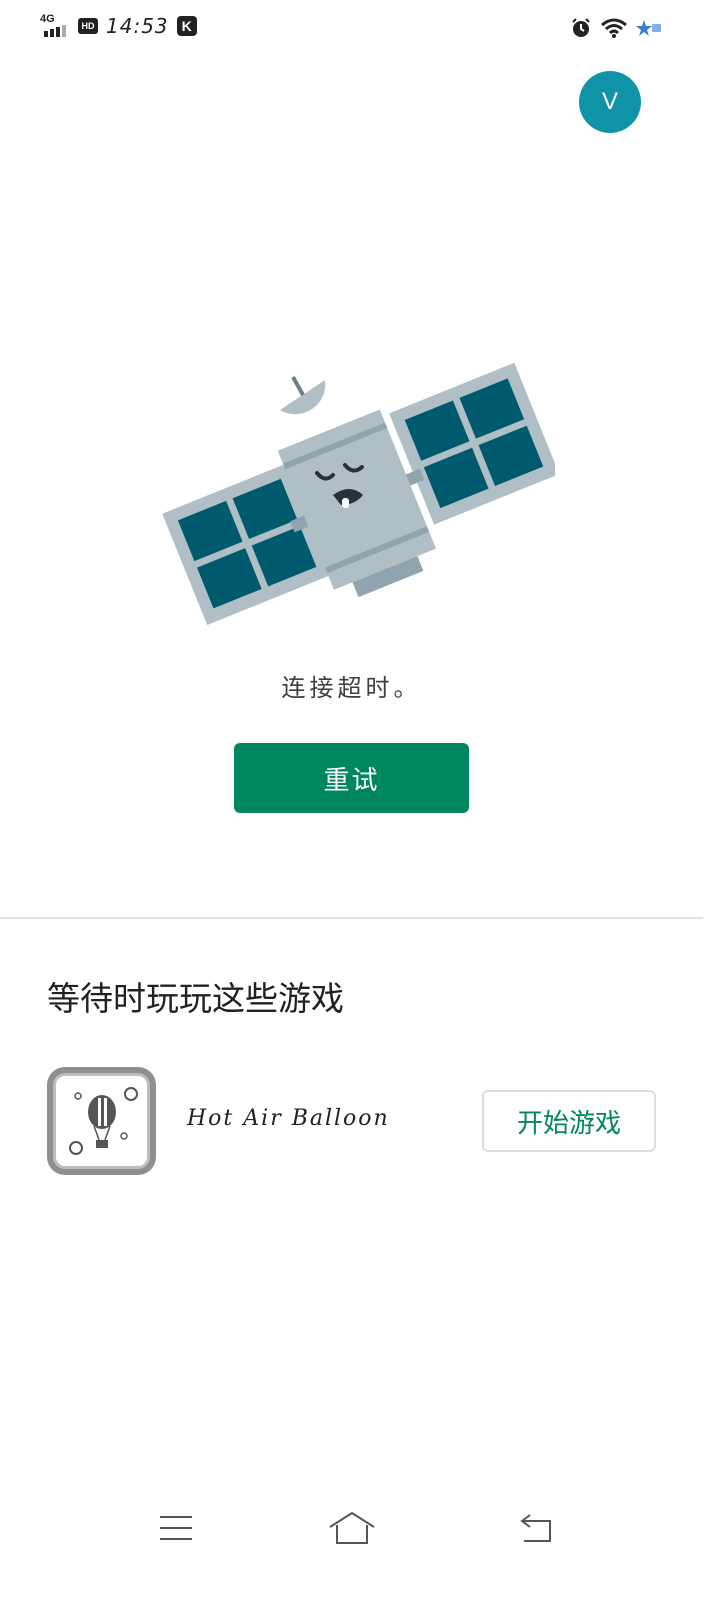 The width and height of the screenshot is (720, 1605). I want to click on status-bar-left: 4G HD 14:53 K, so click(118, 26).